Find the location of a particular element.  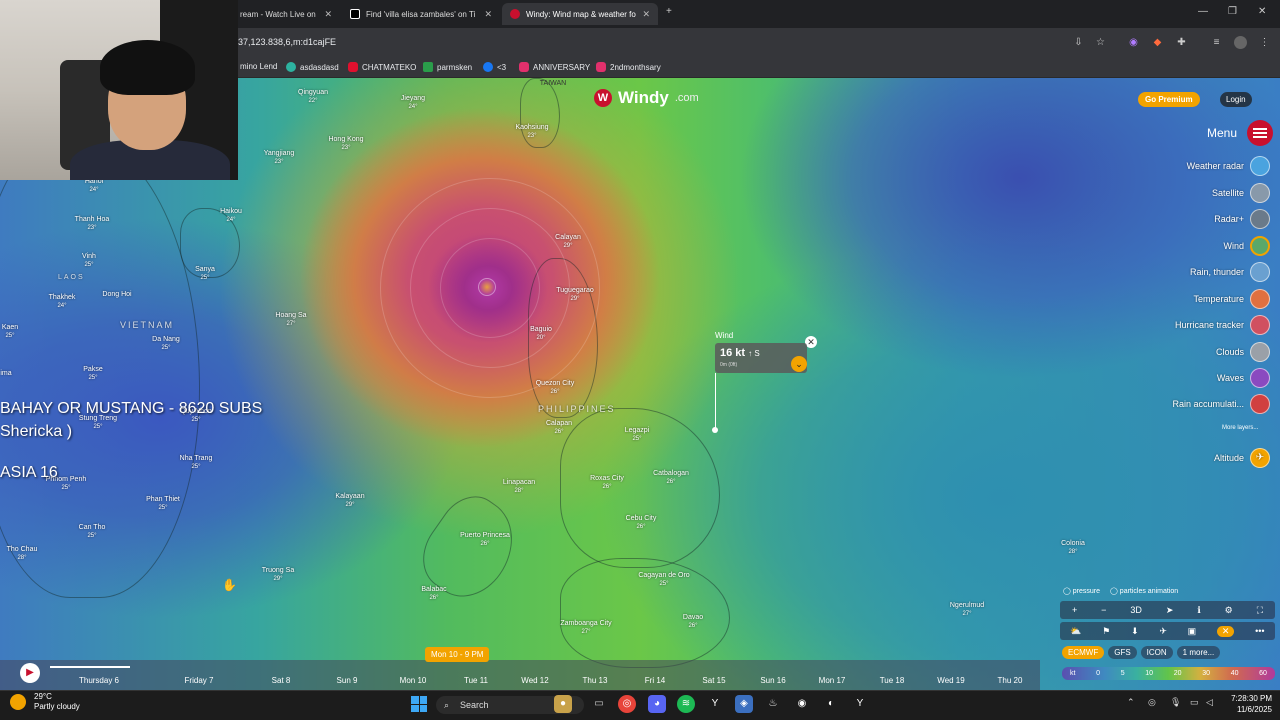

map-tool-button: ⬇ is located at coordinates (1135, 631).